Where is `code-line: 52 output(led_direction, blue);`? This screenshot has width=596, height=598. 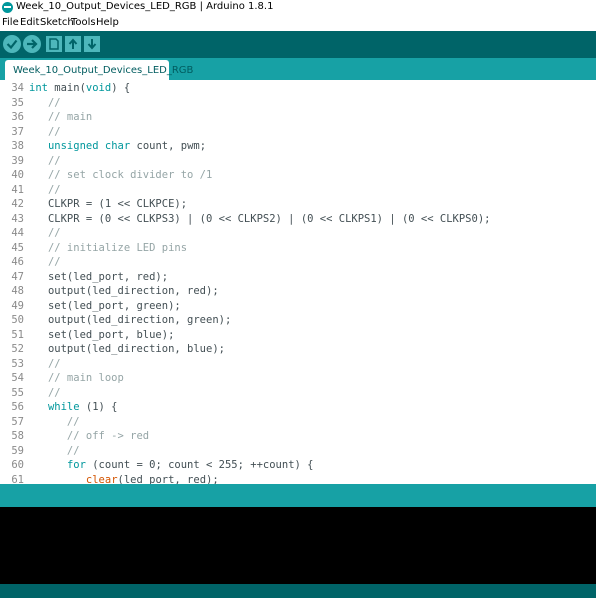
code-line: 52 output(led_direction, blue); is located at coordinates (298, 349).